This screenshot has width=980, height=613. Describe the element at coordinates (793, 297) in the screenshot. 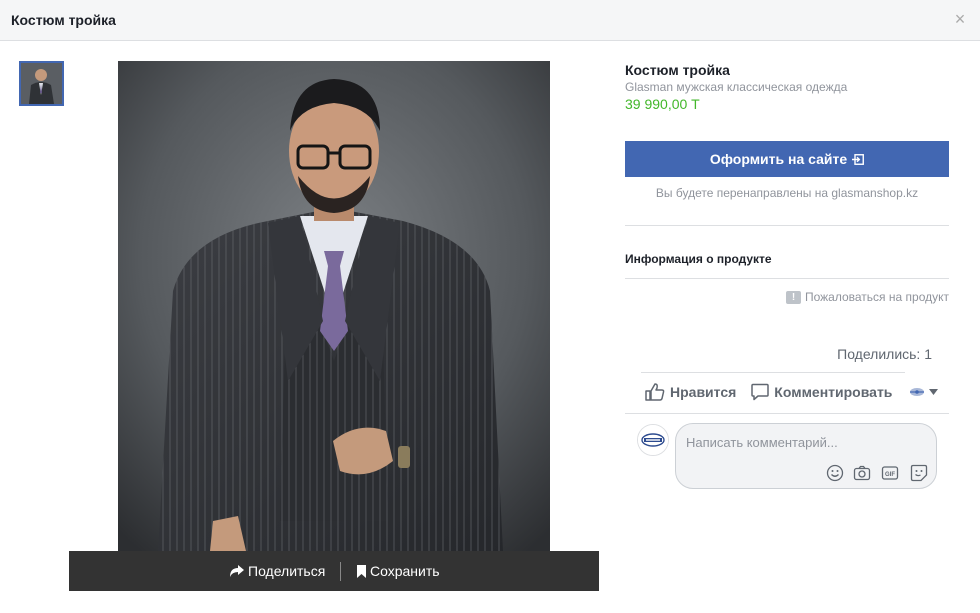

I see `report-icon: !` at that location.